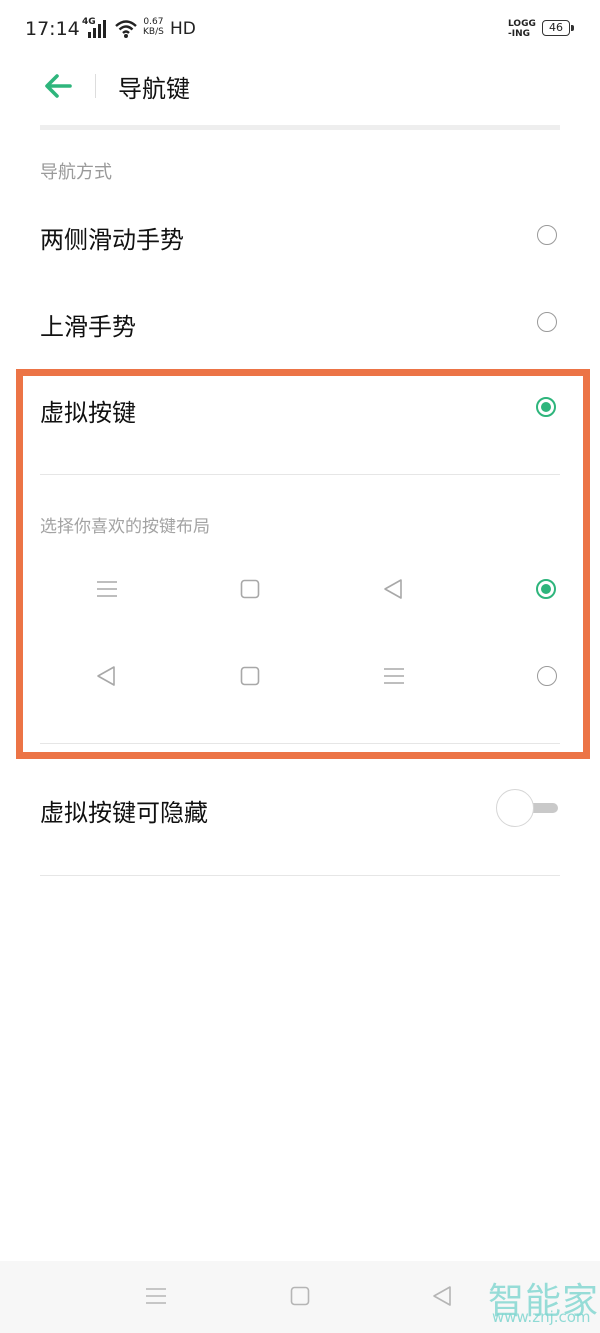  Describe the element at coordinates (541, 1317) in the screenshot. I see `watermark-url: www.znj.com` at that location.